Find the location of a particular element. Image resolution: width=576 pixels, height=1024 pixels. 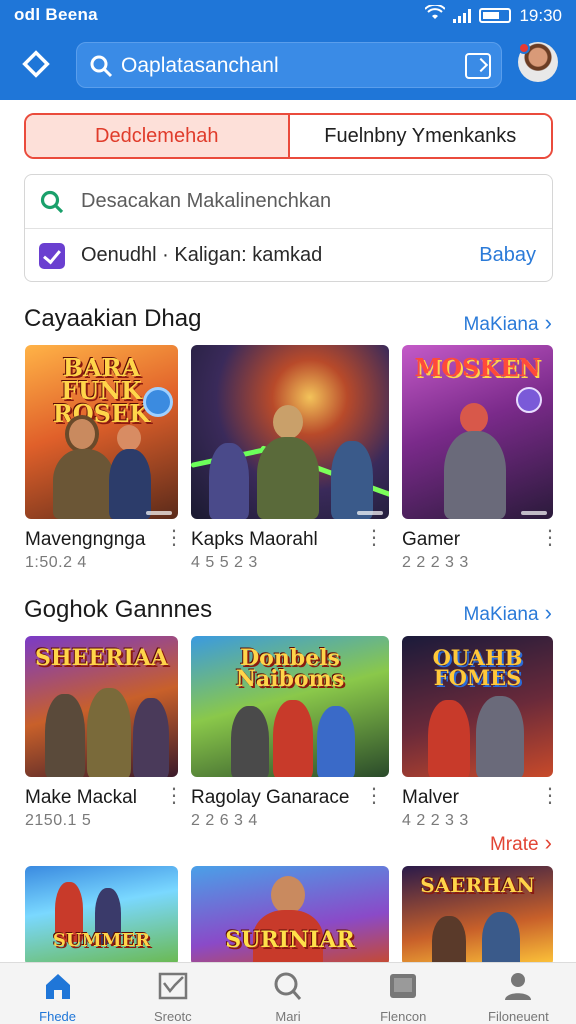

nav-label: Mari is located at coordinates (288, 1016).